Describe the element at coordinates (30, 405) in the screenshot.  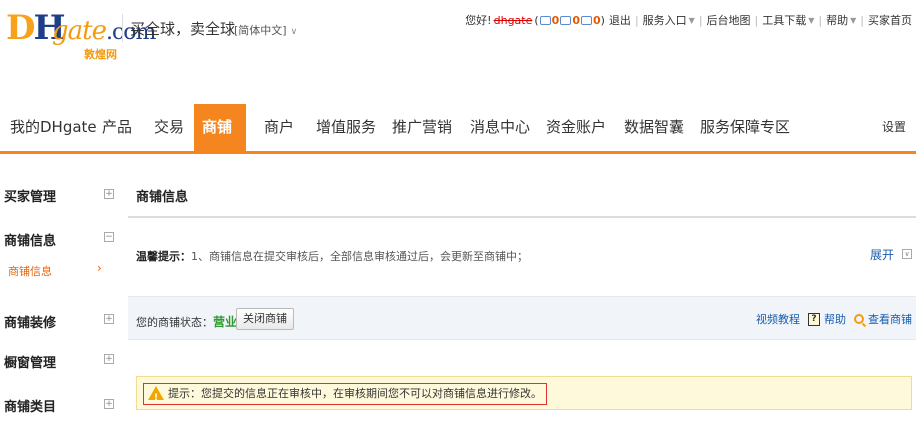
I see `sidebar-item-shop-category: 商铺类目` at that location.